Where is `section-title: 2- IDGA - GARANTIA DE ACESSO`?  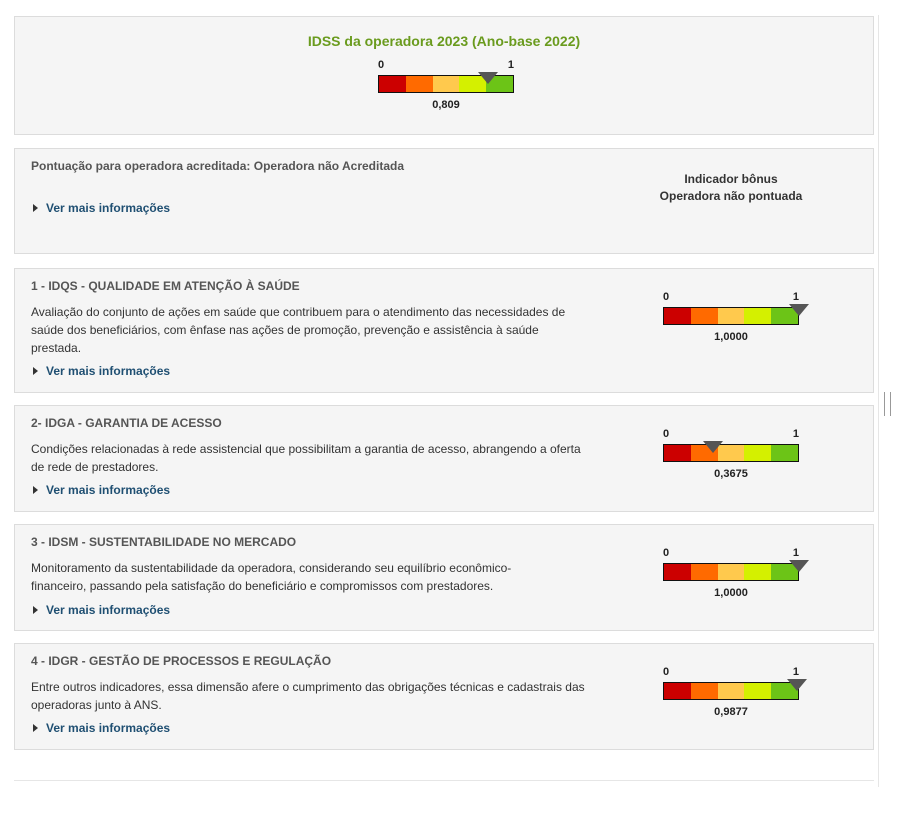 section-title: 2- IDGA - GARANTIA DE ACESSO is located at coordinates (126, 423).